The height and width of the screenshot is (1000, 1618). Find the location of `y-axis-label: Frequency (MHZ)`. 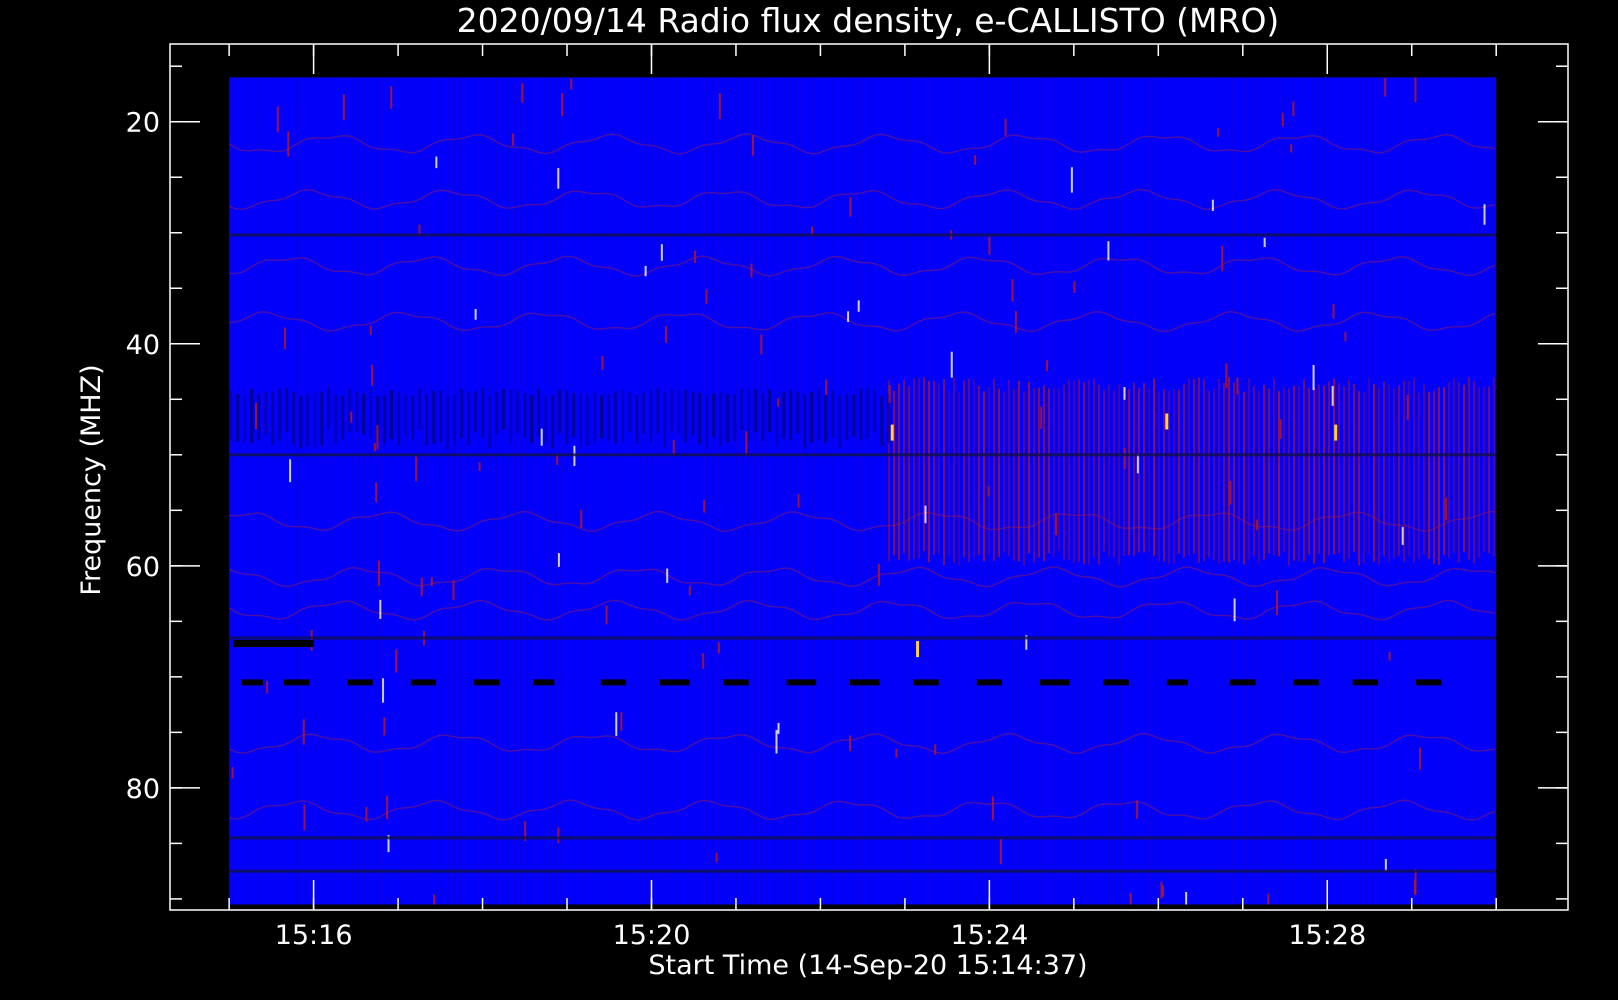

y-axis-label: Frequency (MHZ) is located at coordinates (91, 479).